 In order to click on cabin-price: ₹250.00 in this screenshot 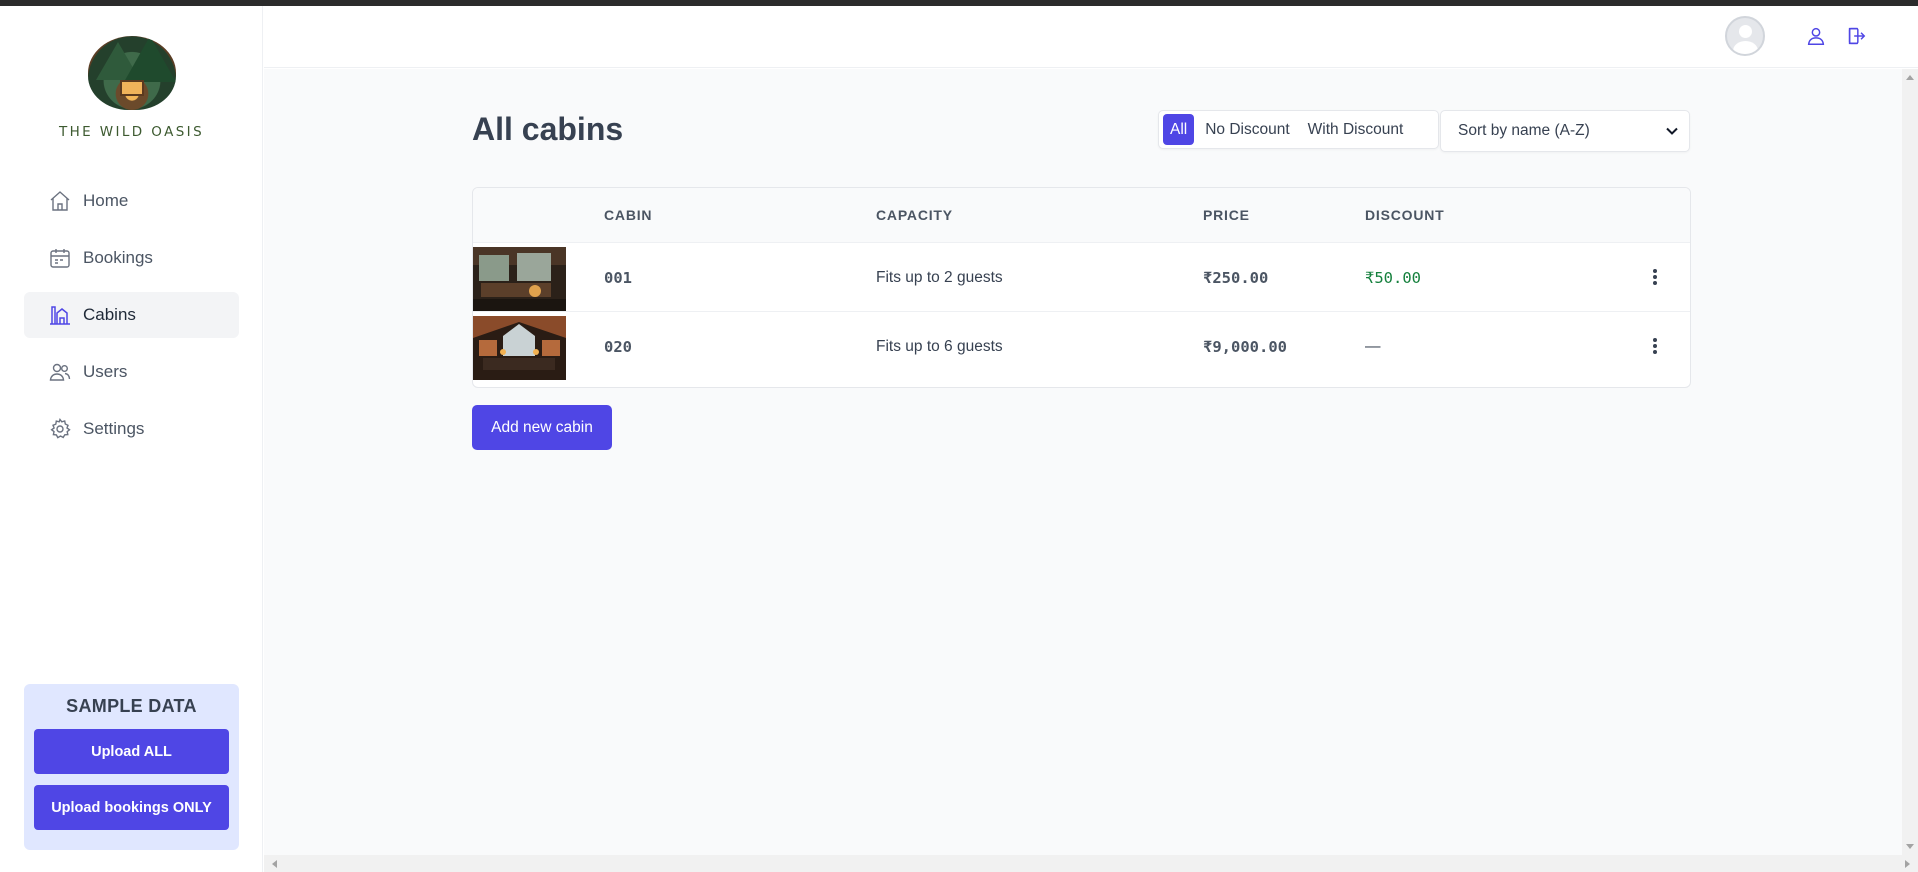, I will do `click(1236, 278)`.